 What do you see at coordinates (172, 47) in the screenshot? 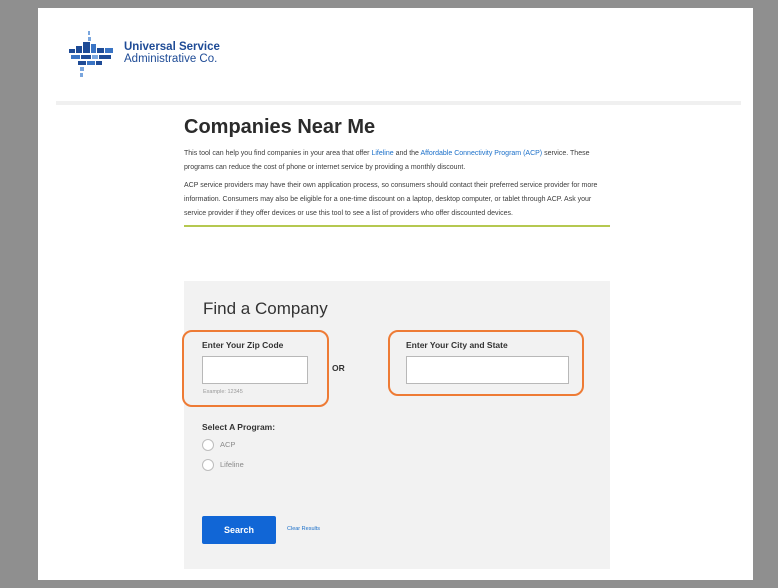
I see `logo-line-1: Universal Service` at bounding box center [172, 47].